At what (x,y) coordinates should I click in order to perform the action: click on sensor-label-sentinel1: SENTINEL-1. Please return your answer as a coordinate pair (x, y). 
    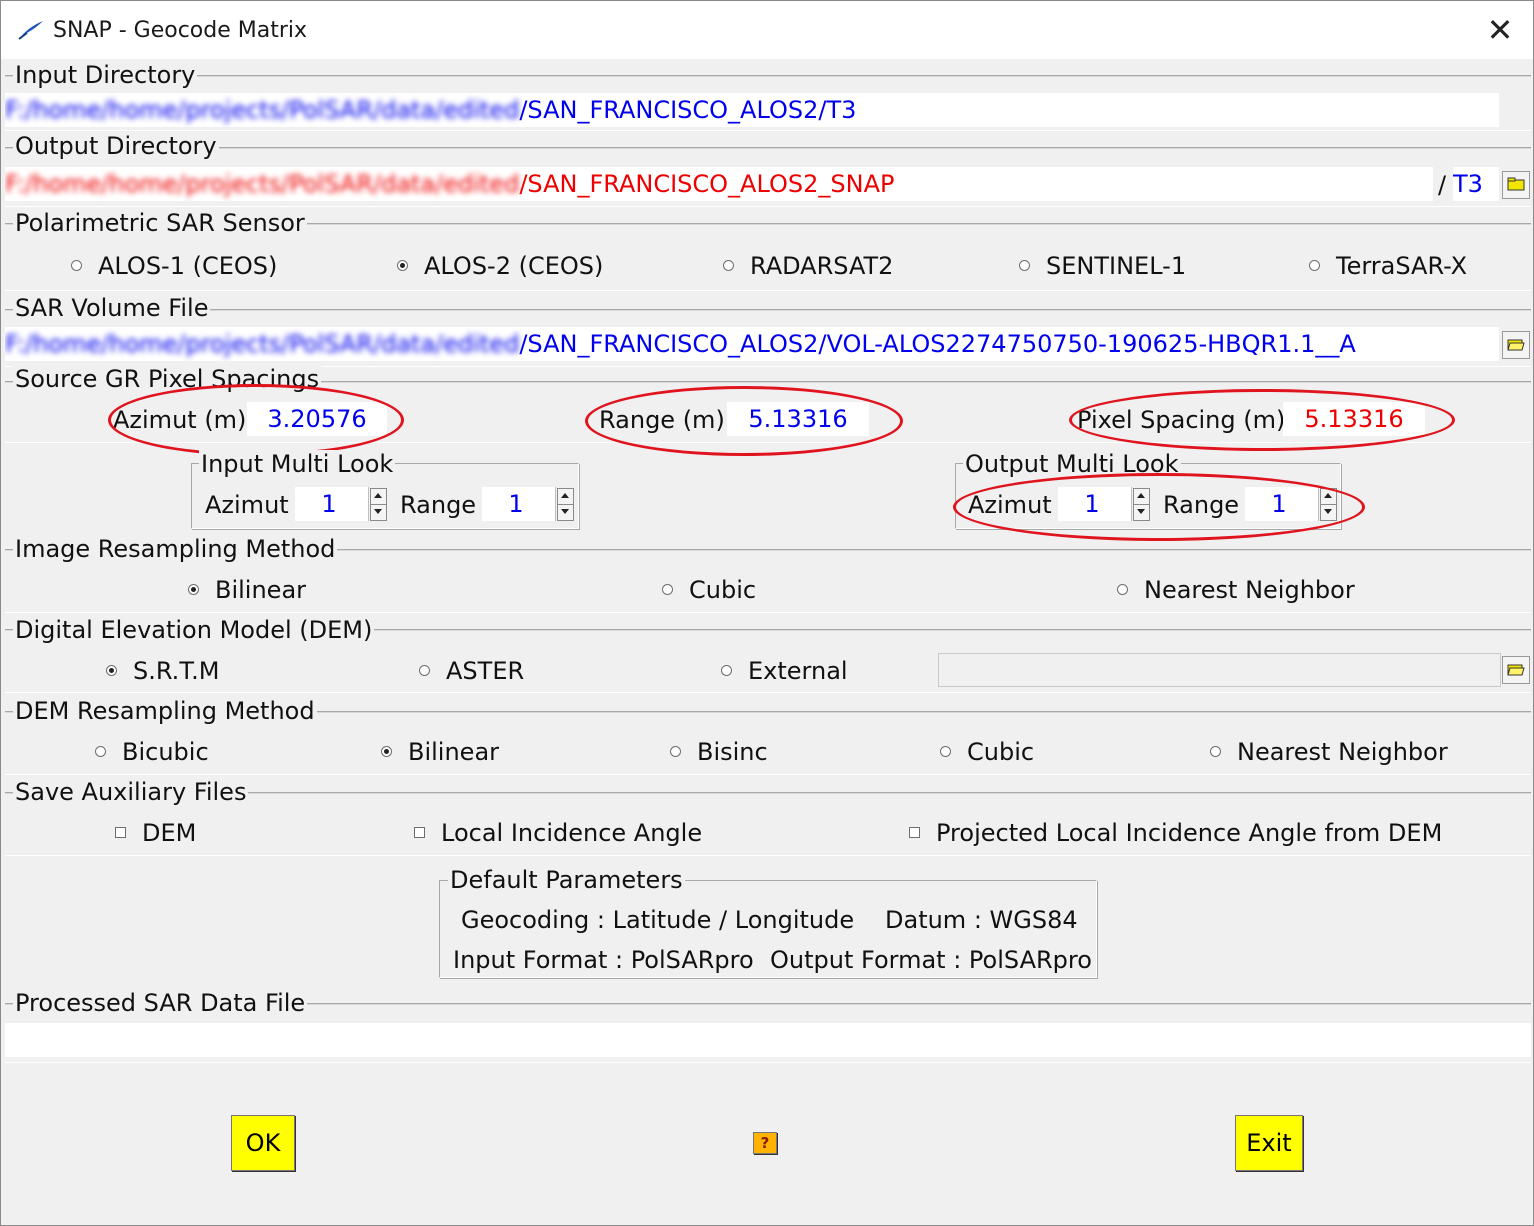
    Looking at the image, I should click on (1116, 266).